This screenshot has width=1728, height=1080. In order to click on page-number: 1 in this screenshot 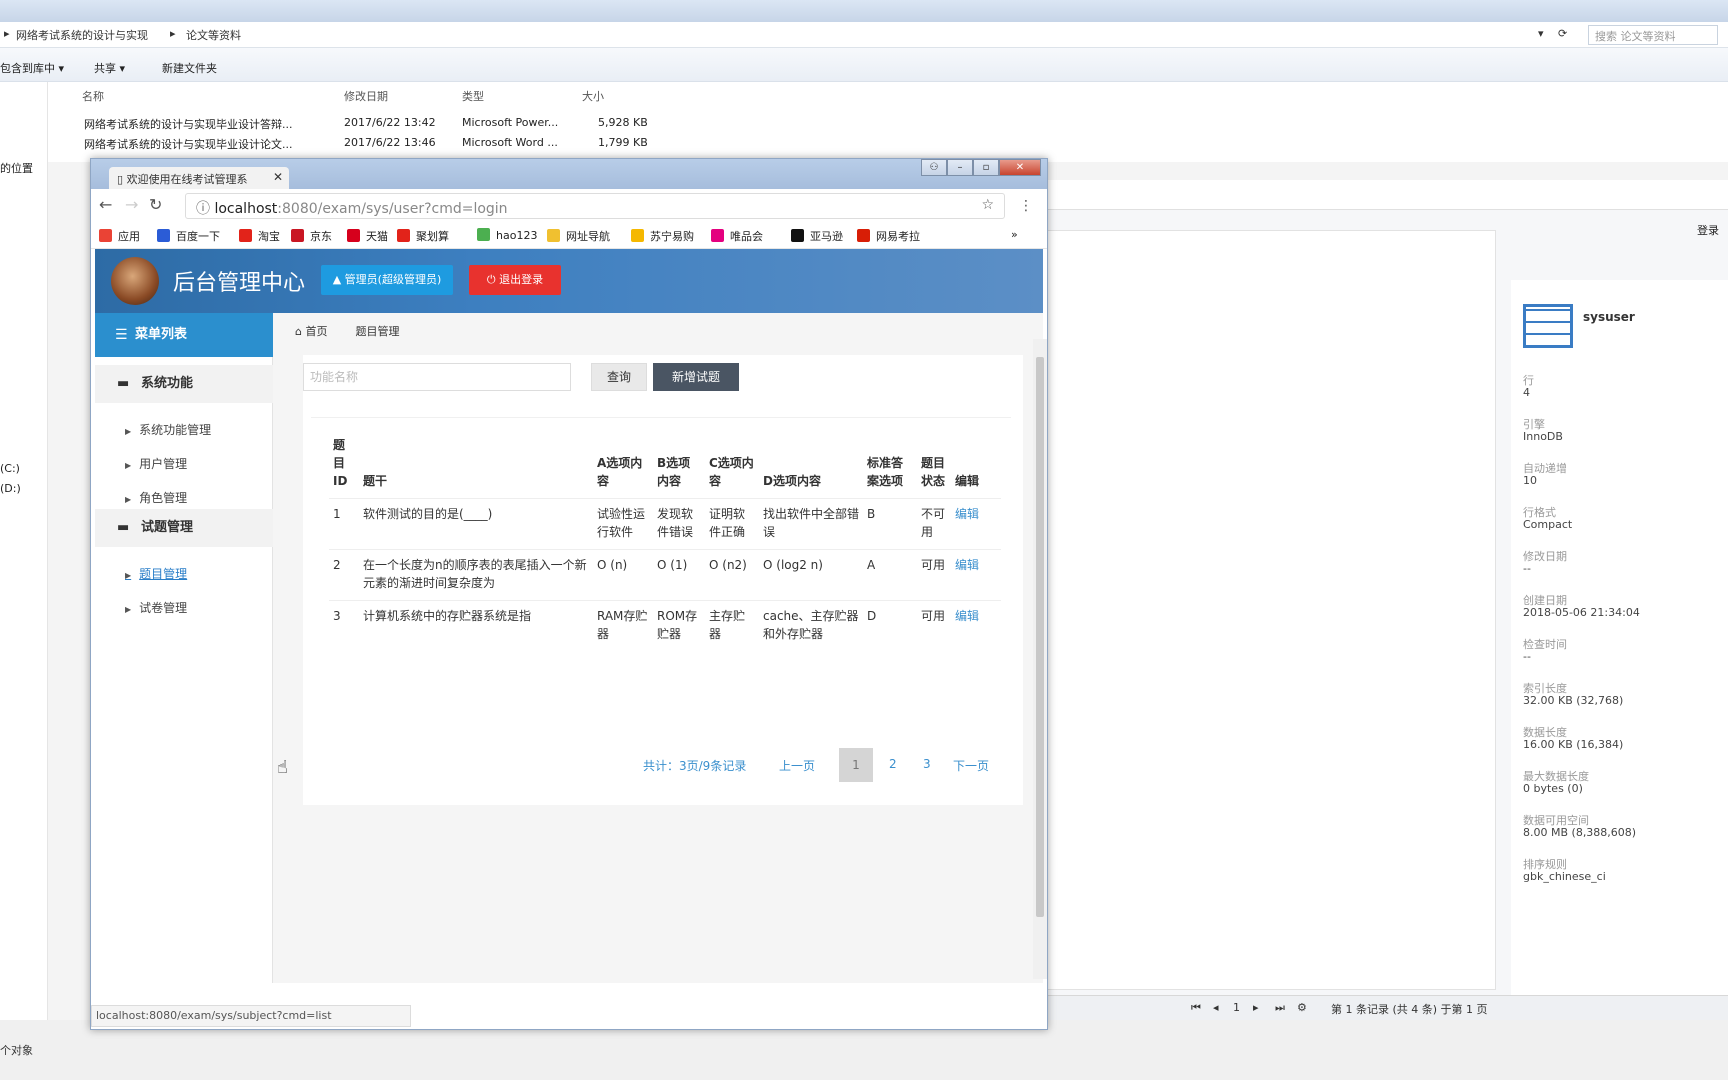, I will do `click(1236, 1007)`.